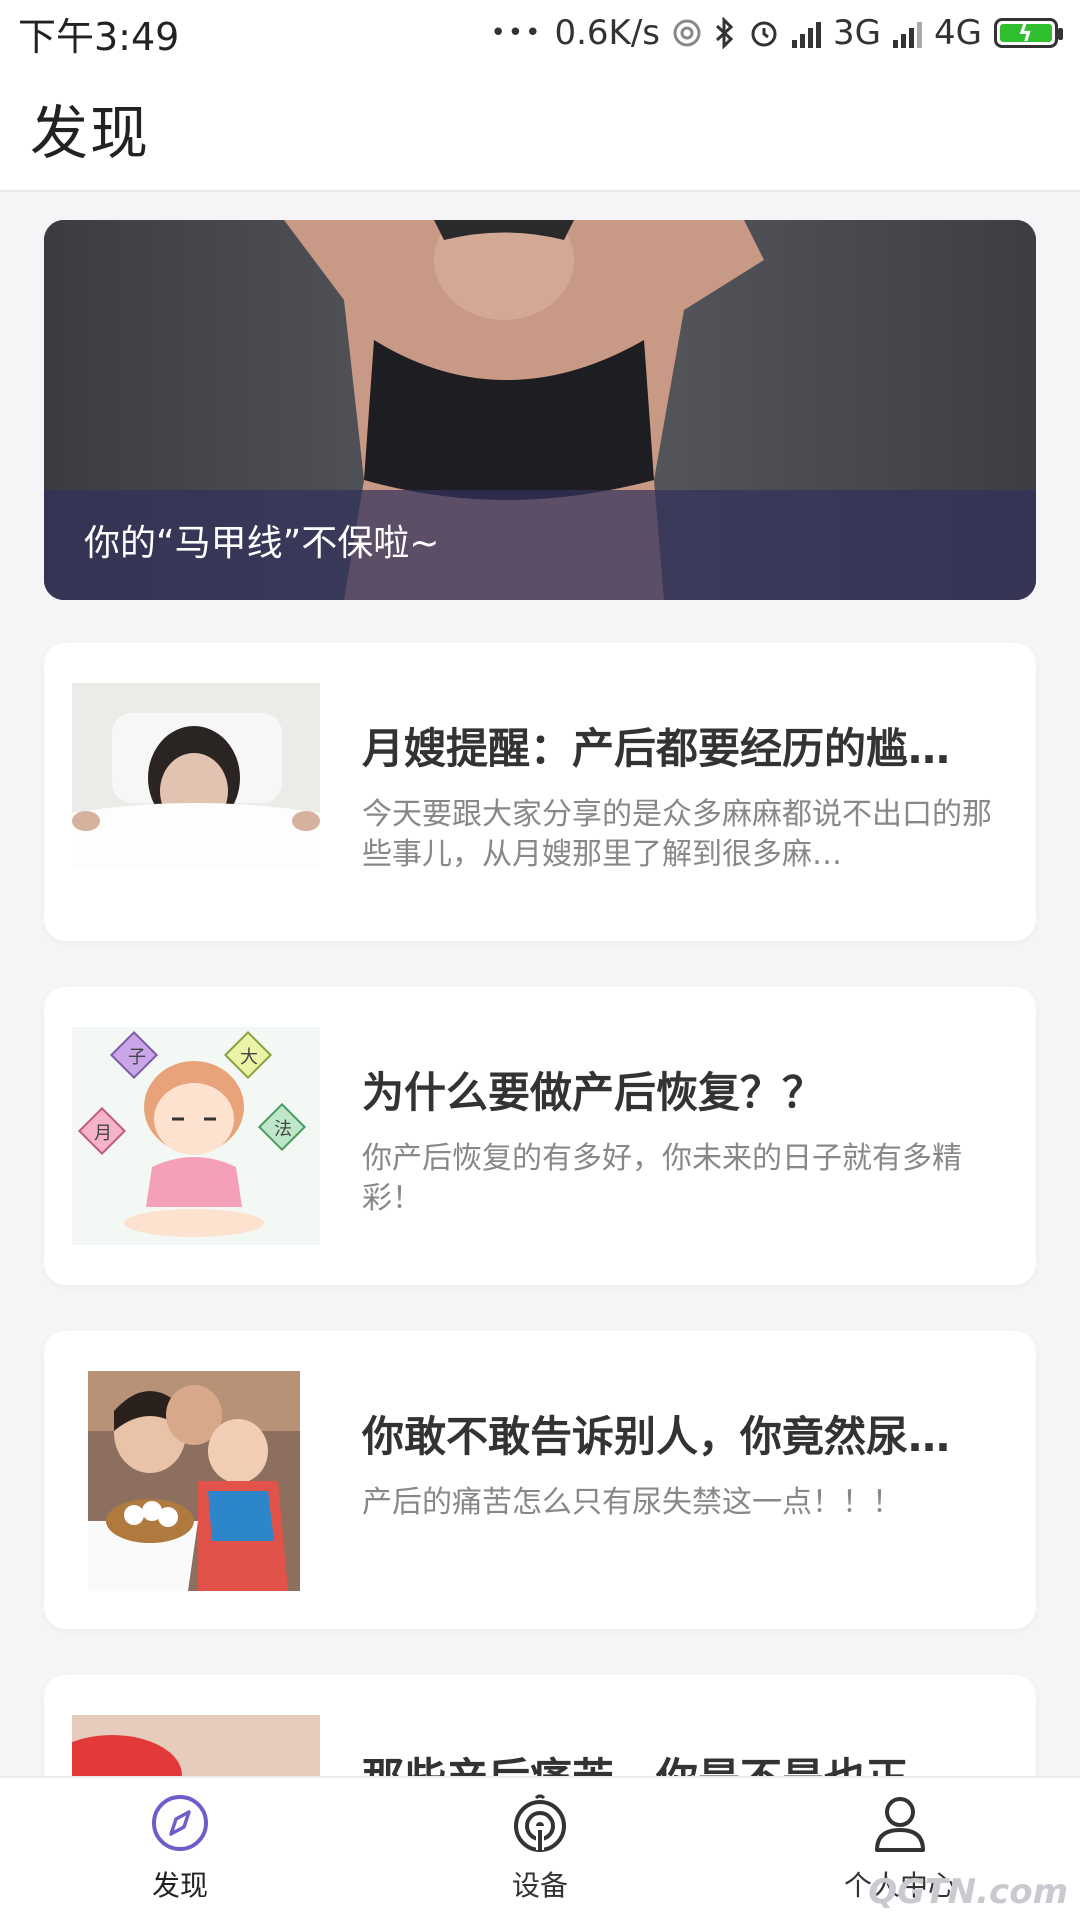 The width and height of the screenshot is (1080, 1920). I want to click on banner-caption: 你的“马甲线”不保啦~, so click(262, 543).